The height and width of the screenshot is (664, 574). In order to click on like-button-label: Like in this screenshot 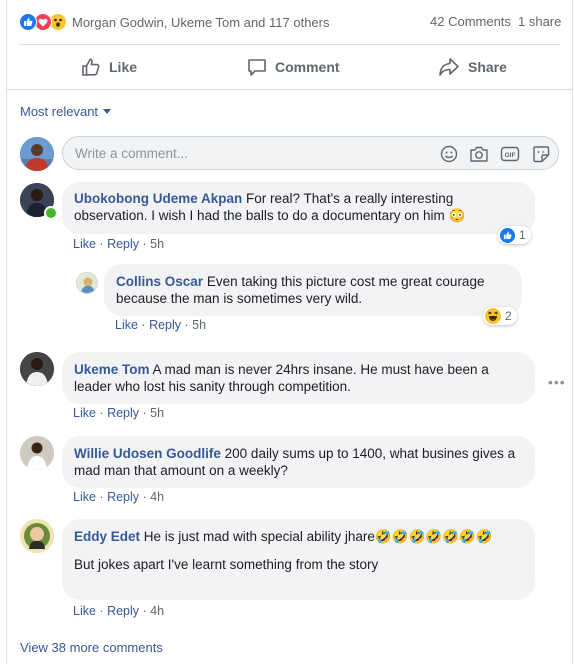, I will do `click(123, 67)`.